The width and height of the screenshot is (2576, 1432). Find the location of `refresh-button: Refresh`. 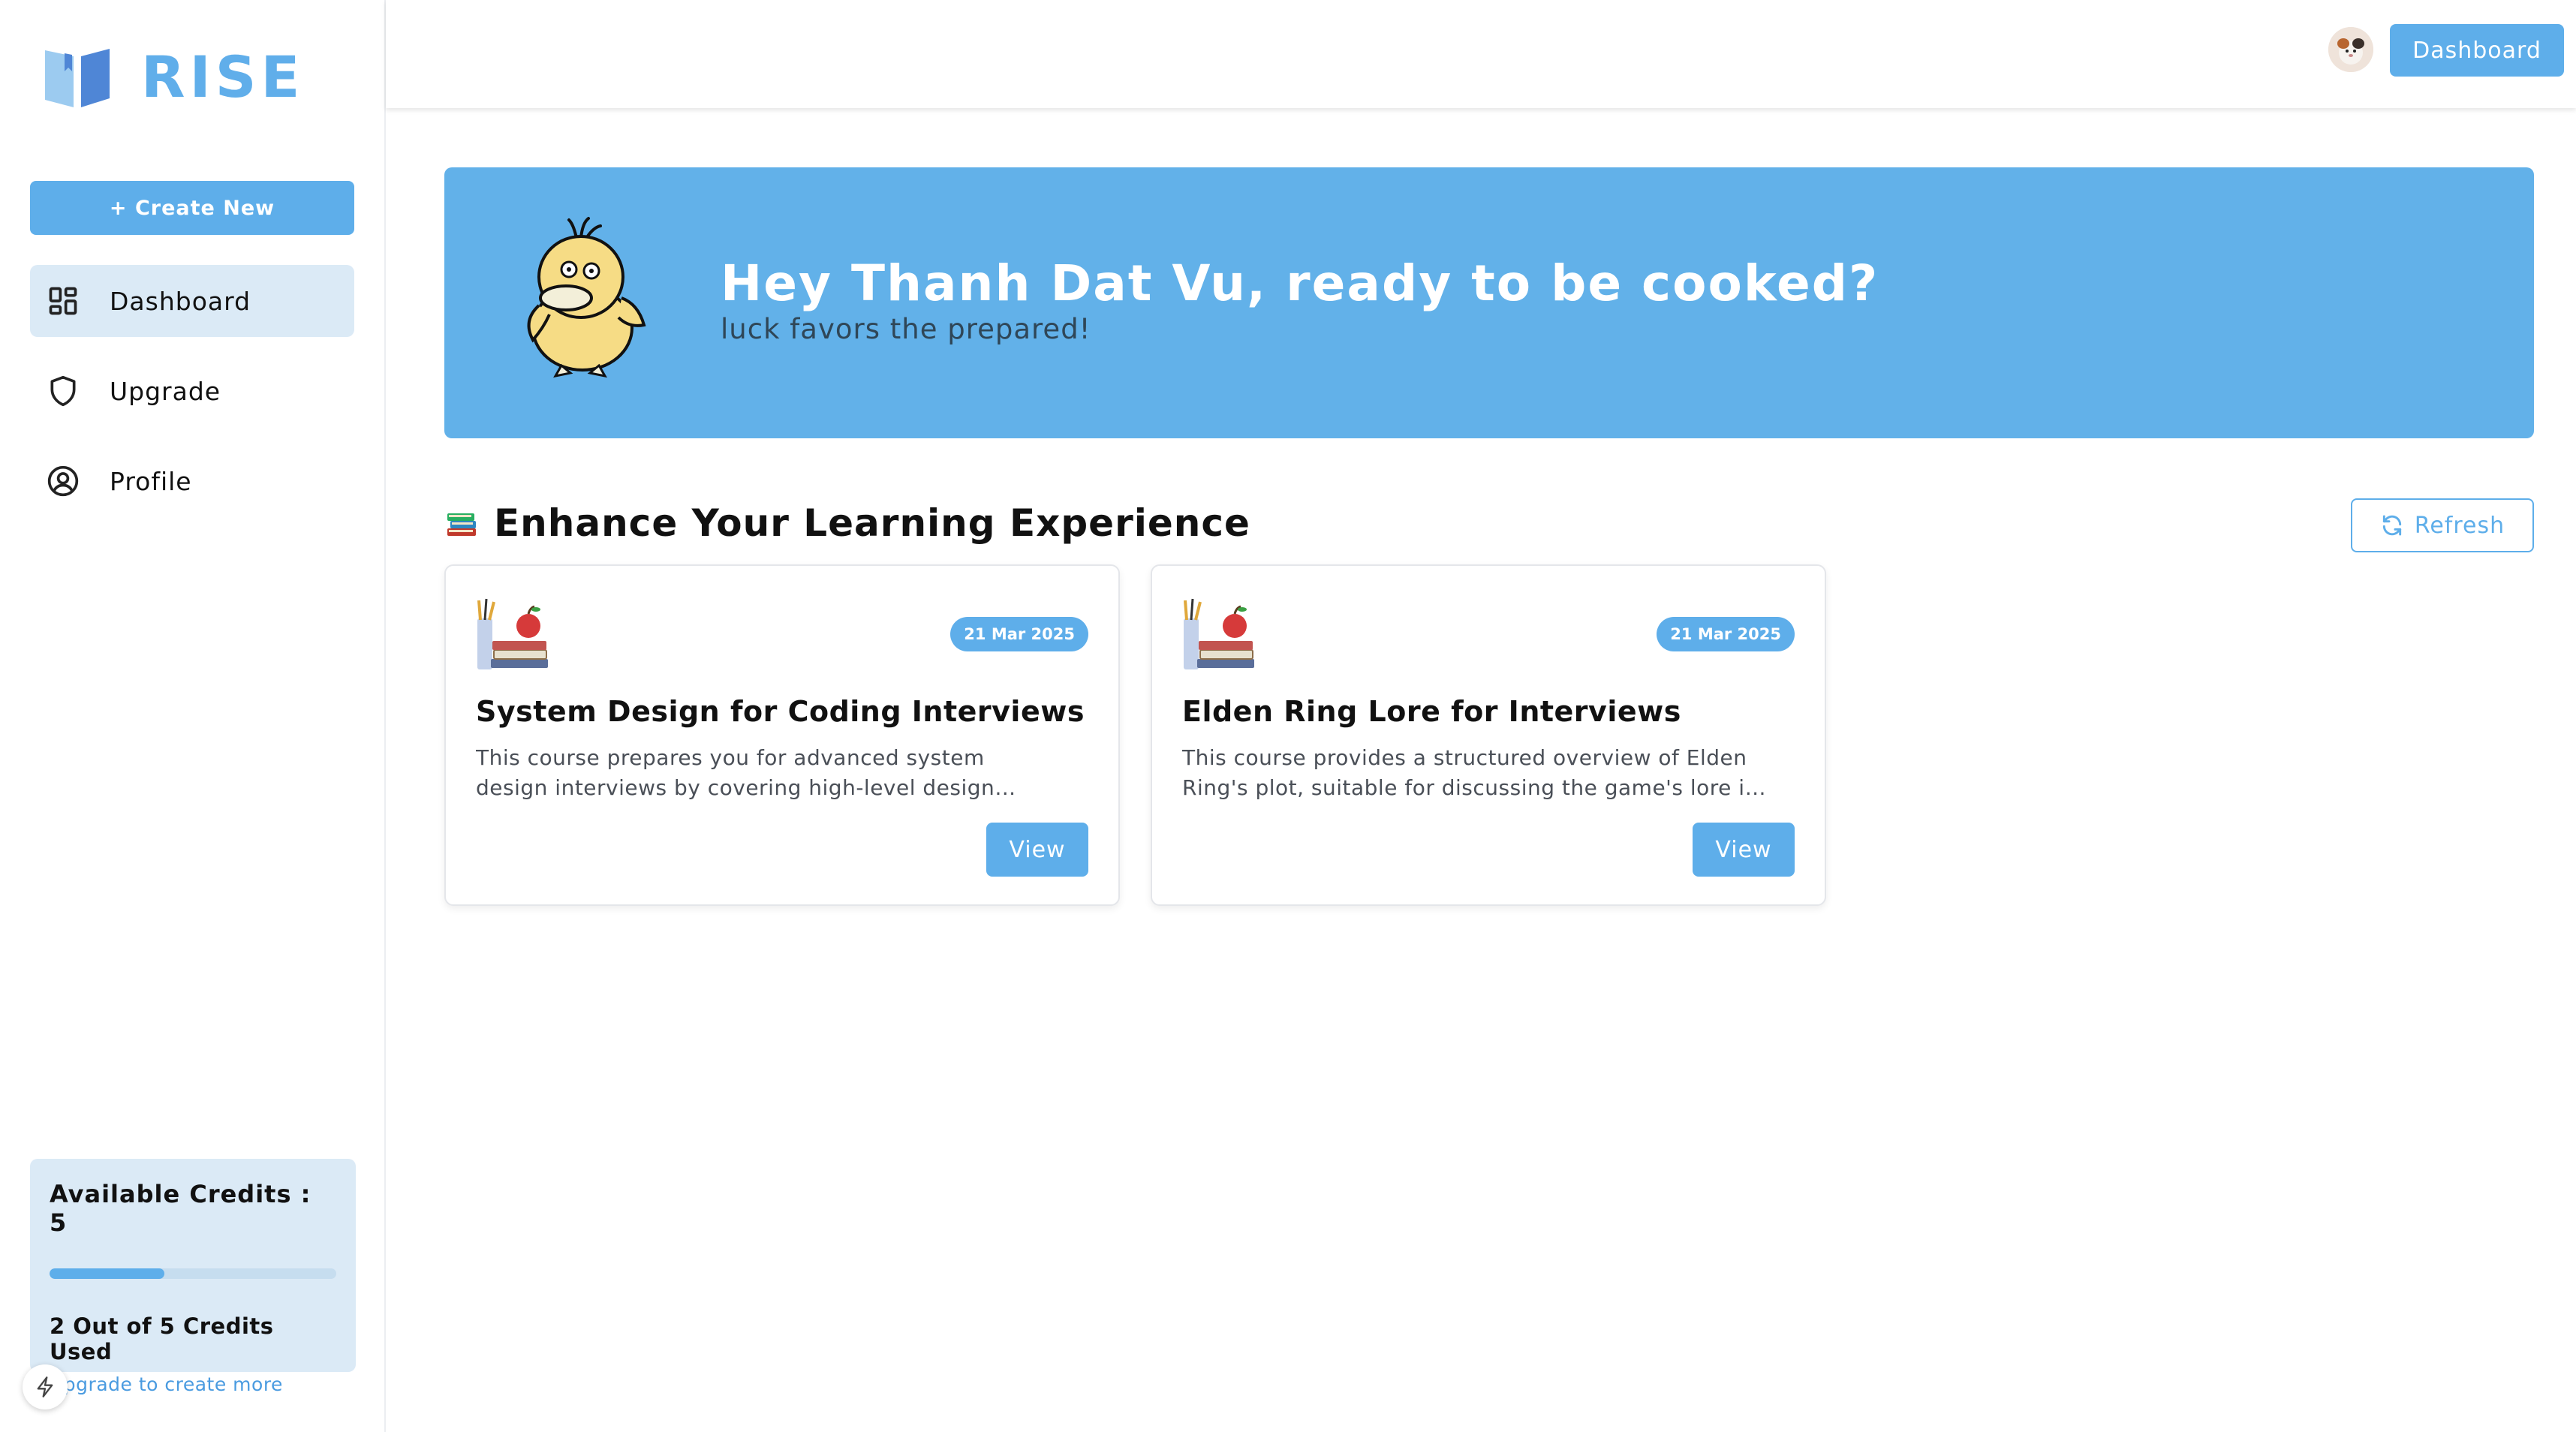

refresh-button: Refresh is located at coordinates (2442, 525).